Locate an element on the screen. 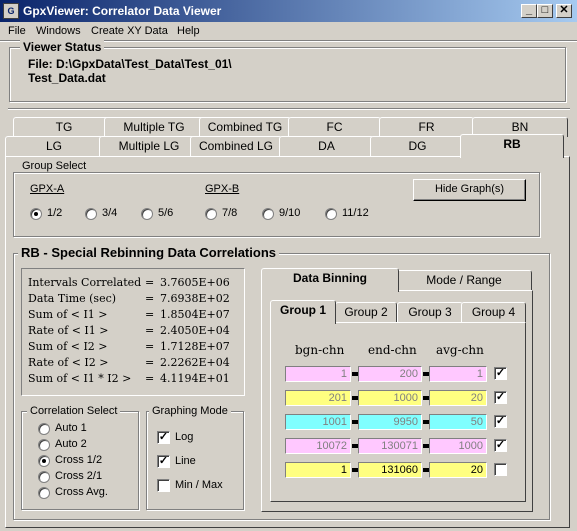  rb-section-title: RB - Special Rebinning Data Correlations is located at coordinates (148, 252).